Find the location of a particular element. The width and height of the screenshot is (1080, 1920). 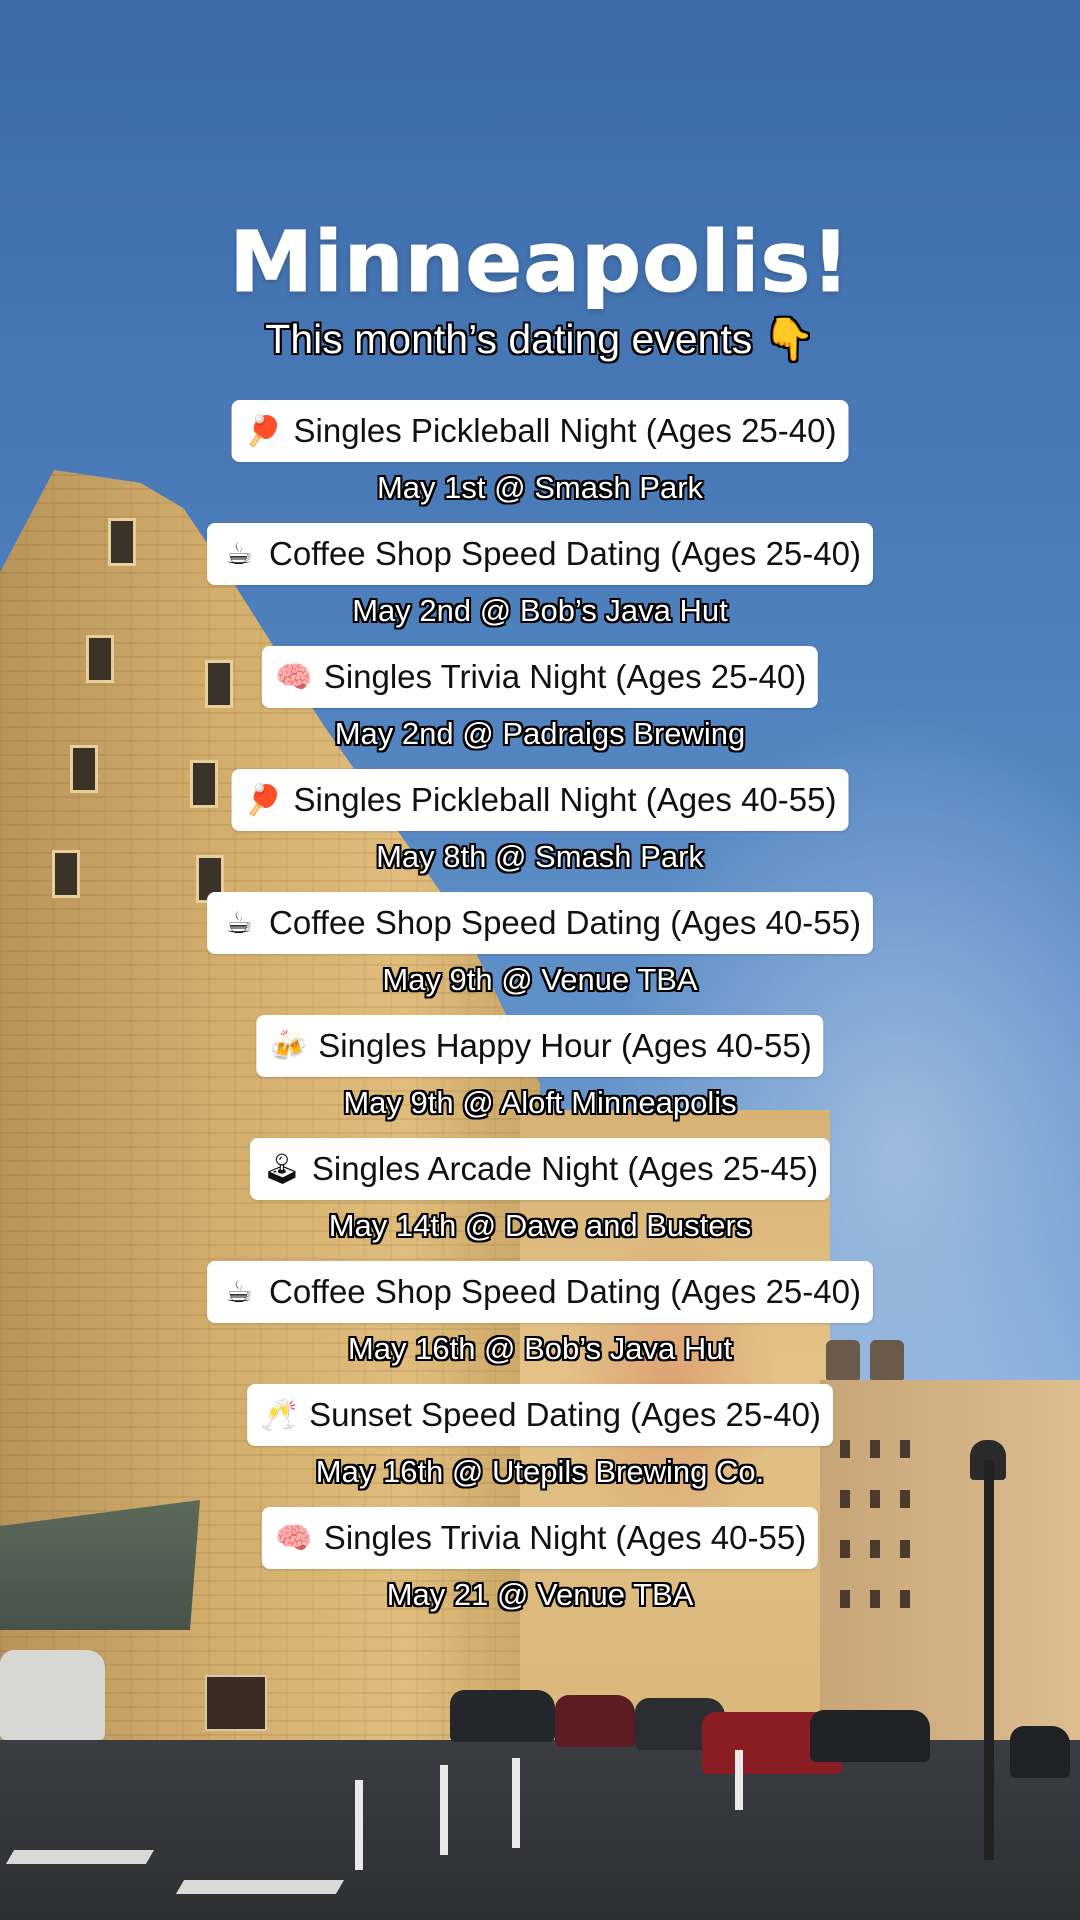

clinking-beer-mugs-icon: 🍻 is located at coordinates (288, 1046).